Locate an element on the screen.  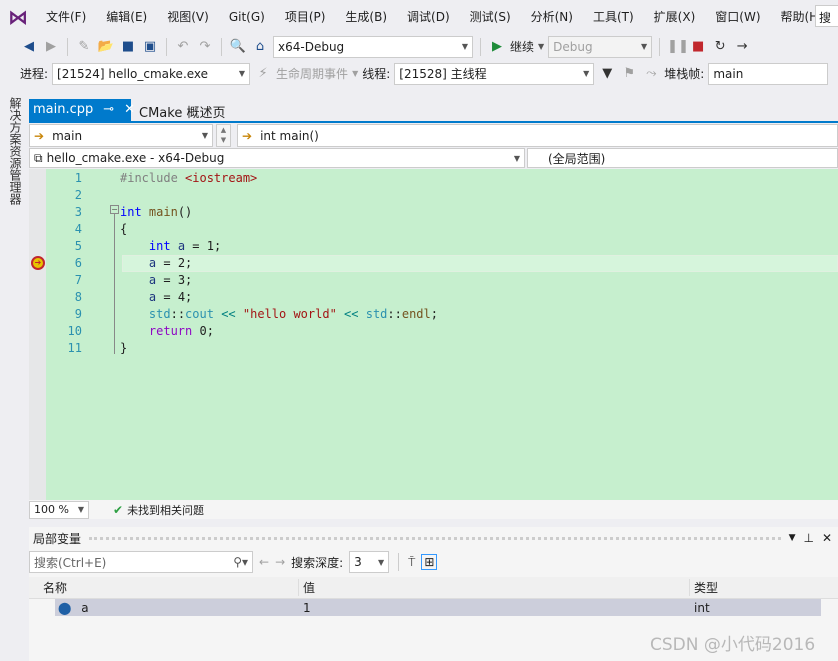
breakpoint-gutter is located at coordinates (37, 334).